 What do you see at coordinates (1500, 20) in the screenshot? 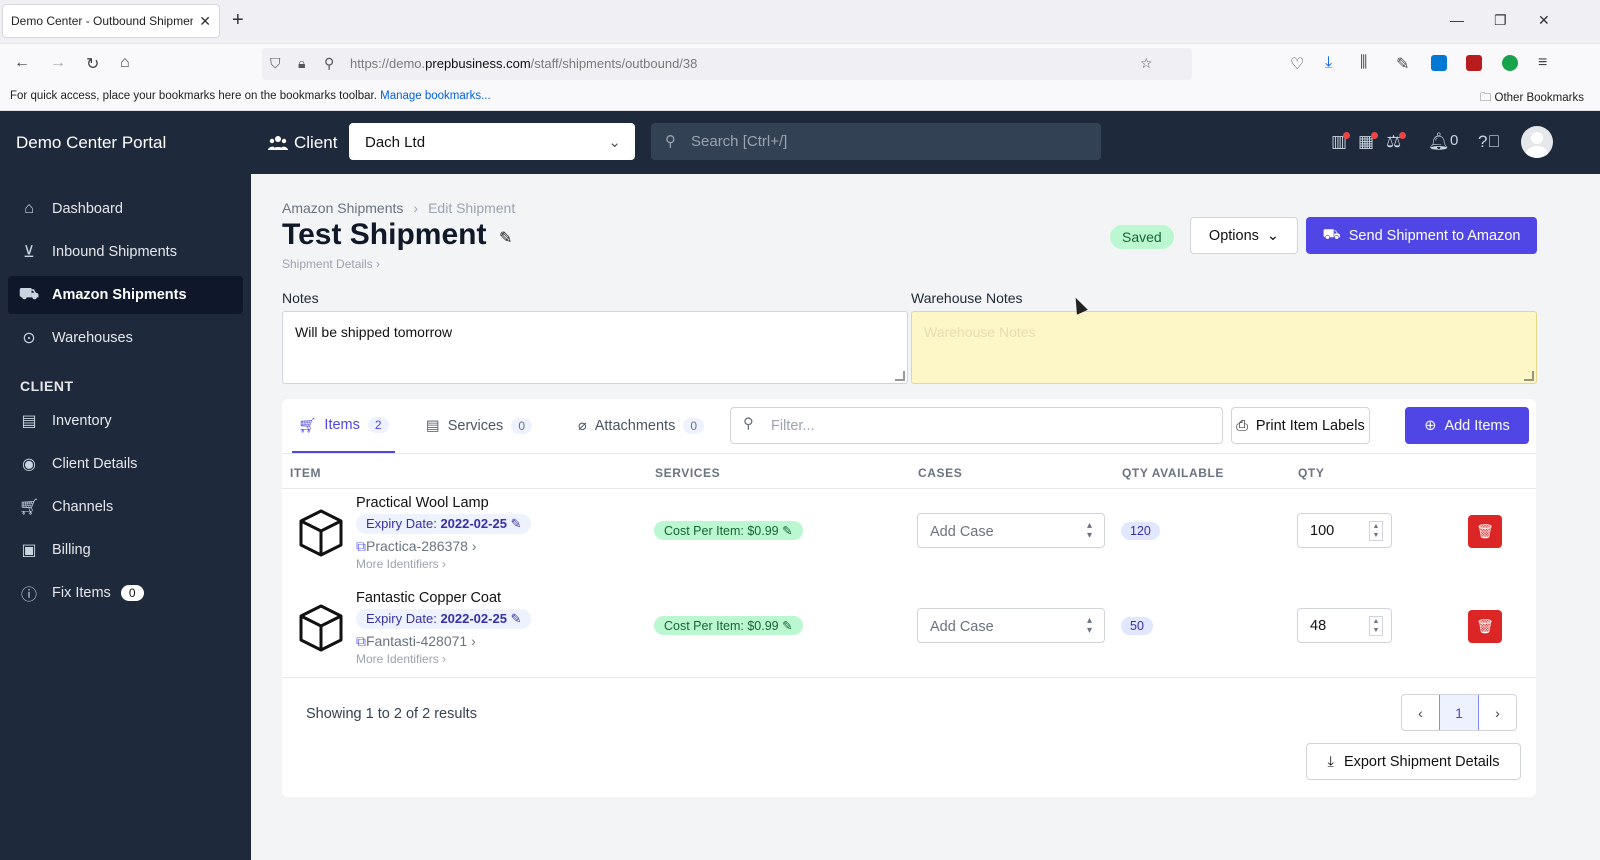
I see `restore-icon: ❐` at bounding box center [1500, 20].